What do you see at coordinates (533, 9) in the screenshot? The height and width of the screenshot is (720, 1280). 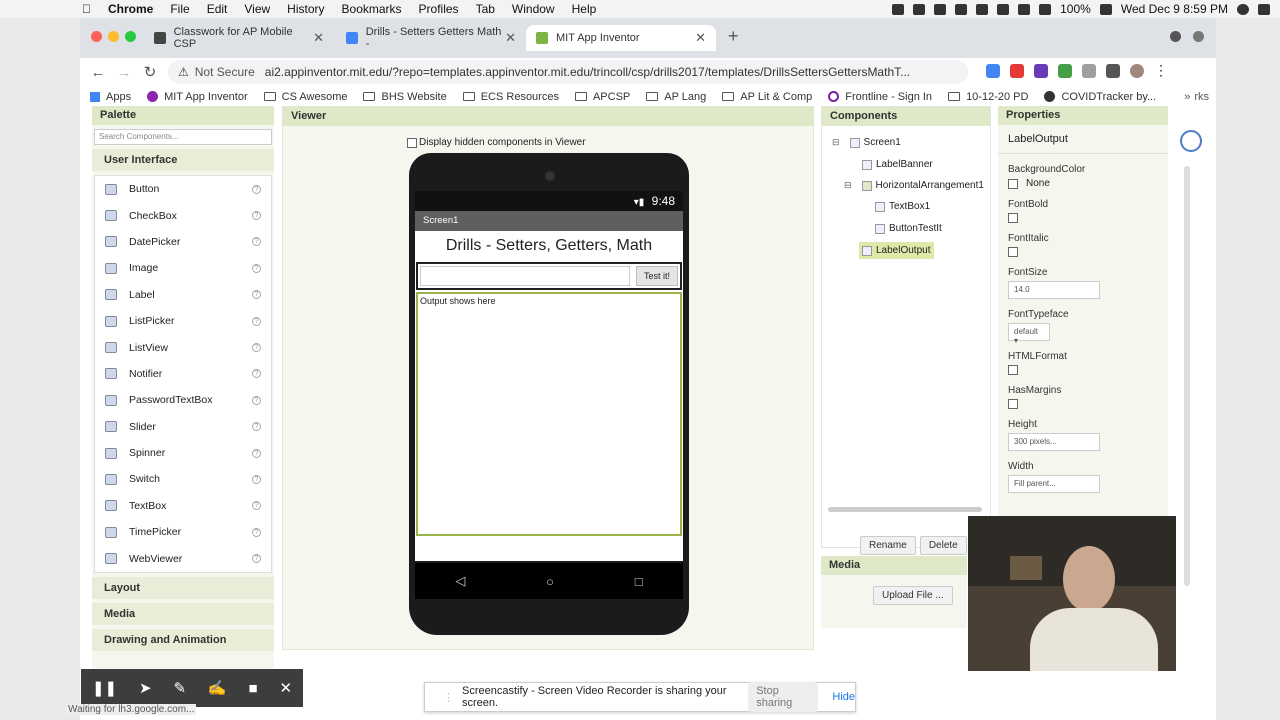 I see `menu-window: Window` at bounding box center [533, 9].